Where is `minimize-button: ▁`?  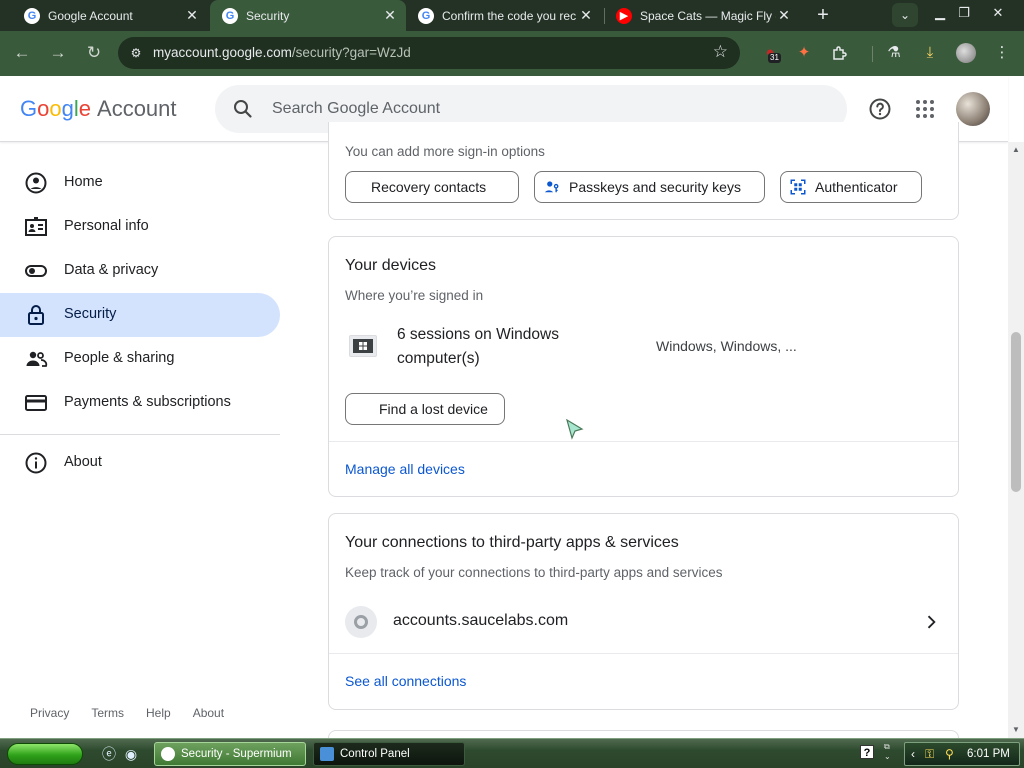
minimize-button: ▁ is located at coordinates (940, 13).